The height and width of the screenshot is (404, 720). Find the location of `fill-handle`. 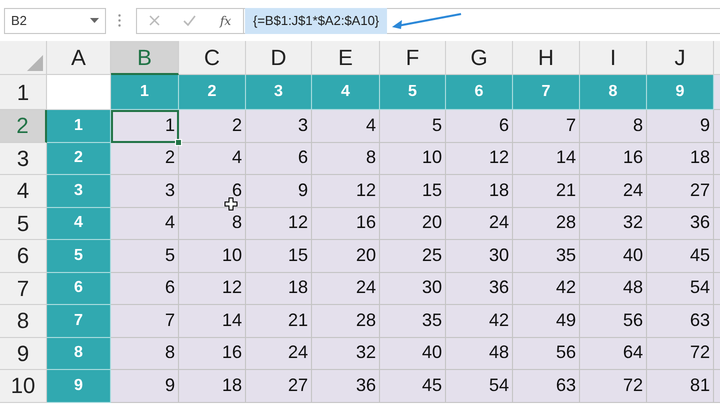

fill-handle is located at coordinates (178, 142).